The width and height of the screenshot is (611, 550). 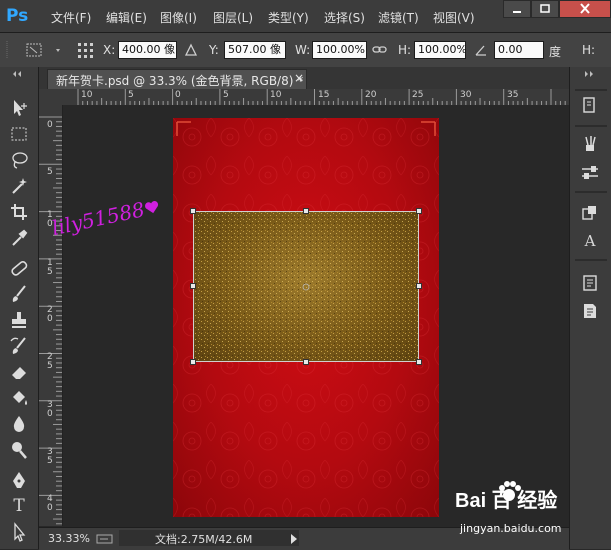 What do you see at coordinates (19, 186) in the screenshot?
I see `magic-wand-tool-icon` at bounding box center [19, 186].